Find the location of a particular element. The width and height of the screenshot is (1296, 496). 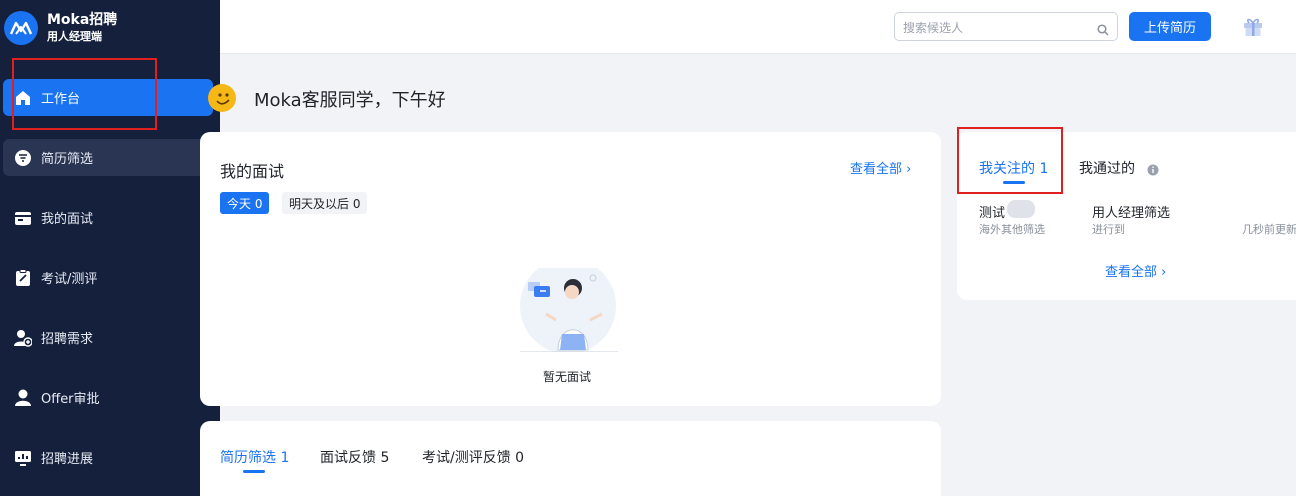

brand-name: Moka招聘 is located at coordinates (82, 20).